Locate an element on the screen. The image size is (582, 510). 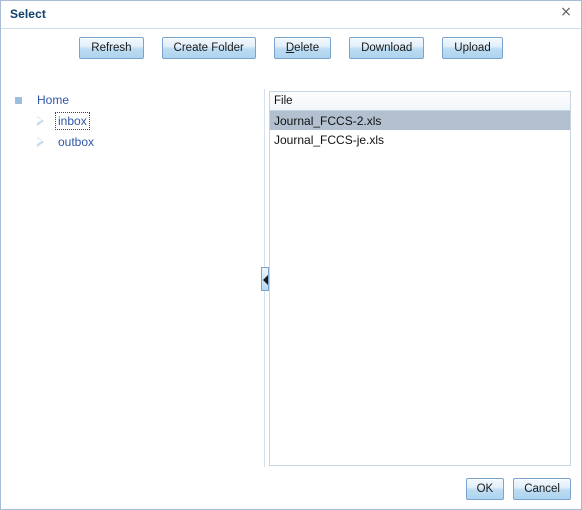
table-row: Journal_FCCS-2.xls is located at coordinates (420, 120).